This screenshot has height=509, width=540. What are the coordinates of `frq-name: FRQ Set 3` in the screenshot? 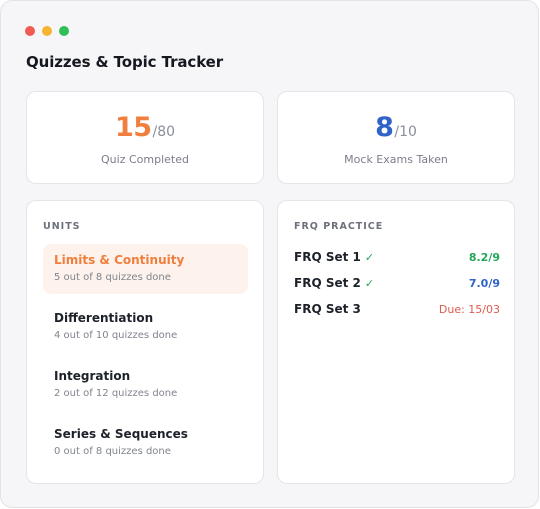 It's located at (327, 309).